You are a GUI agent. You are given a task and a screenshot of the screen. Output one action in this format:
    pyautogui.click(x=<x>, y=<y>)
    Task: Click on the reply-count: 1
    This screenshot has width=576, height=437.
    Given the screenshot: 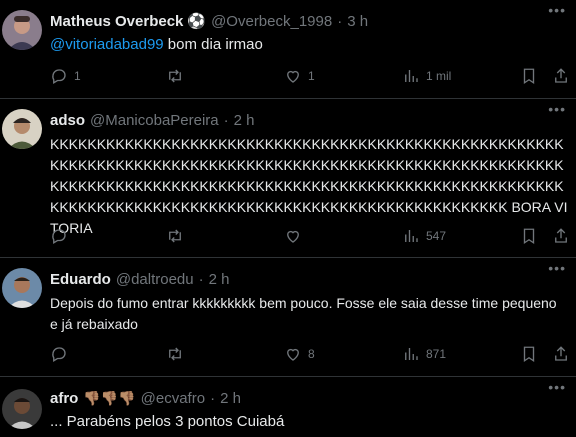 What is the action you would take?
    pyautogui.click(x=77, y=76)
    